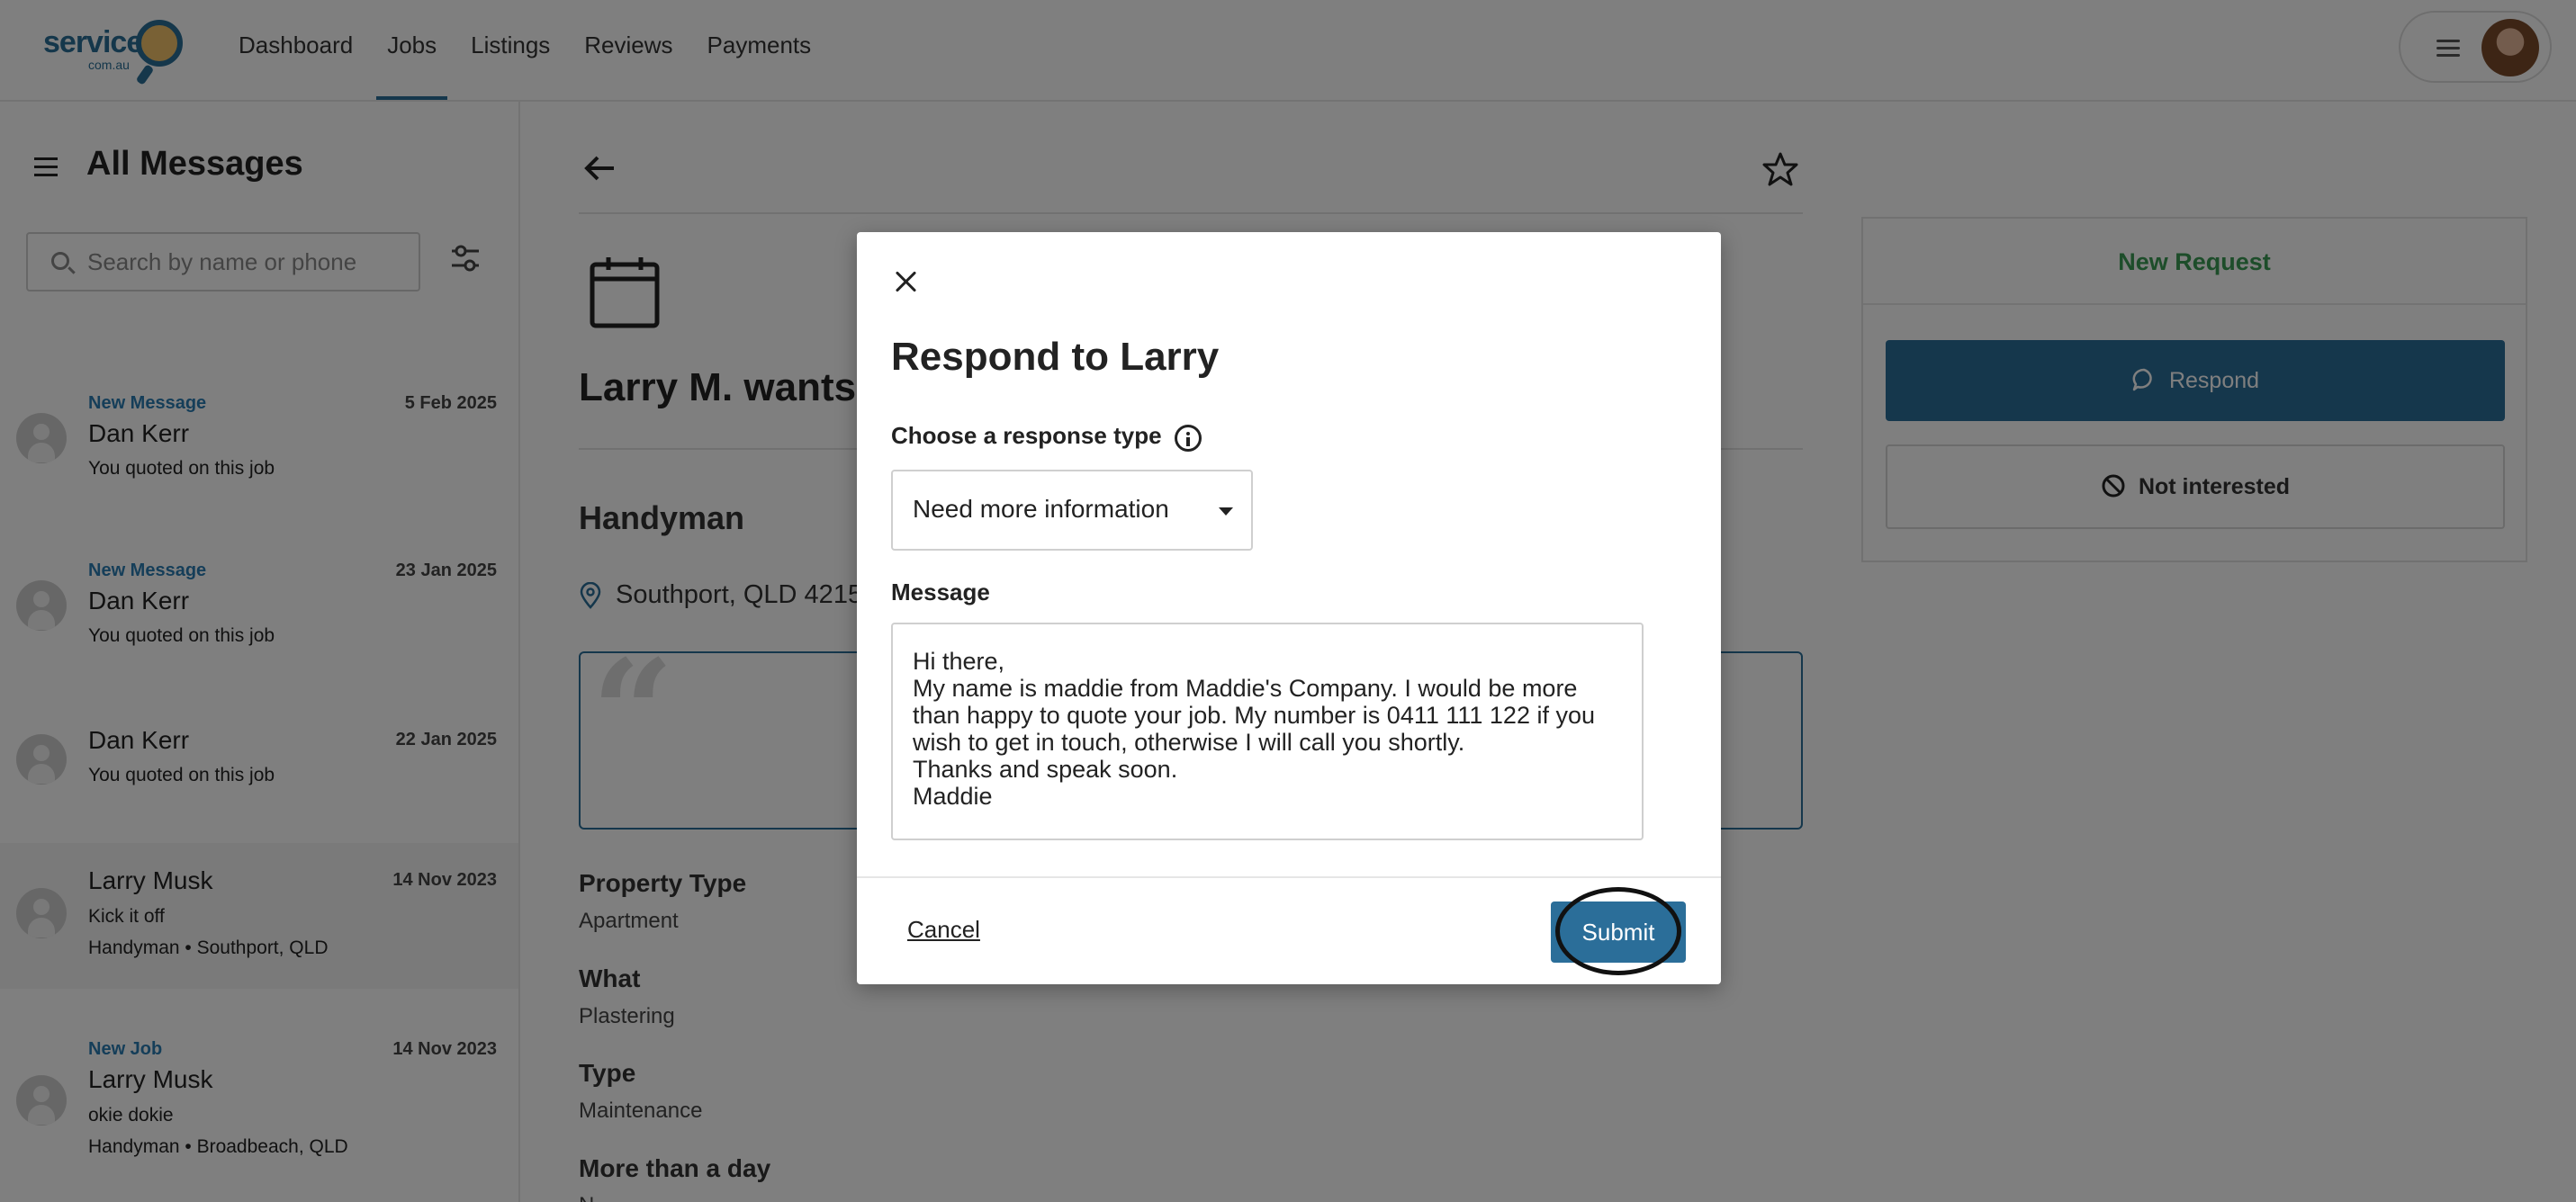 This screenshot has width=2576, height=1202. What do you see at coordinates (940, 592) in the screenshot?
I see `message-label: Message` at bounding box center [940, 592].